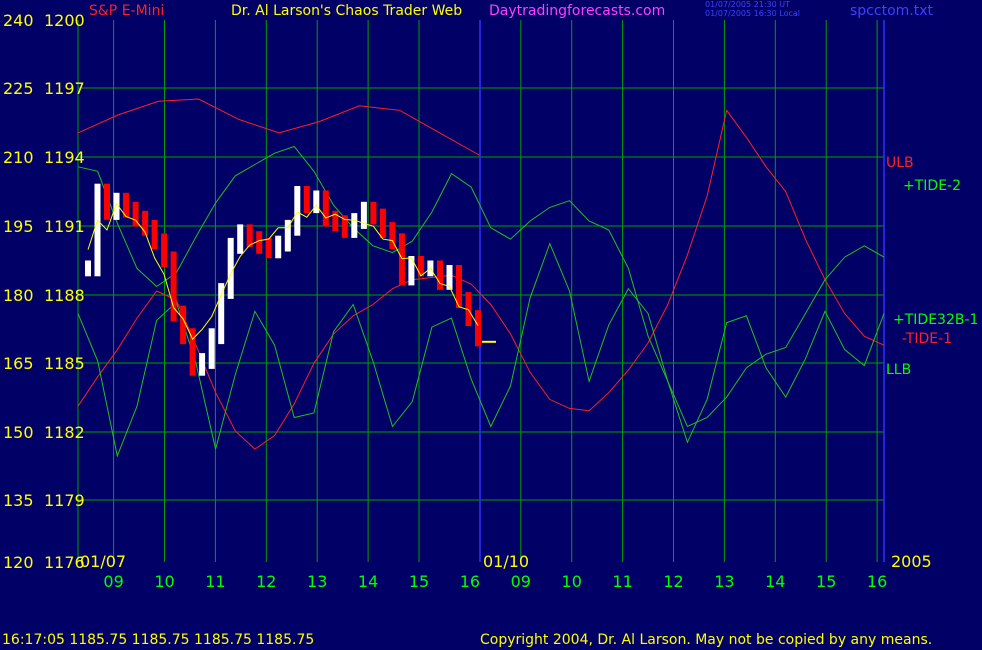 The width and height of the screenshot is (982, 650). Describe the element at coordinates (18, 157) in the screenshot. I see `y-tick-label-2: 210` at that location.